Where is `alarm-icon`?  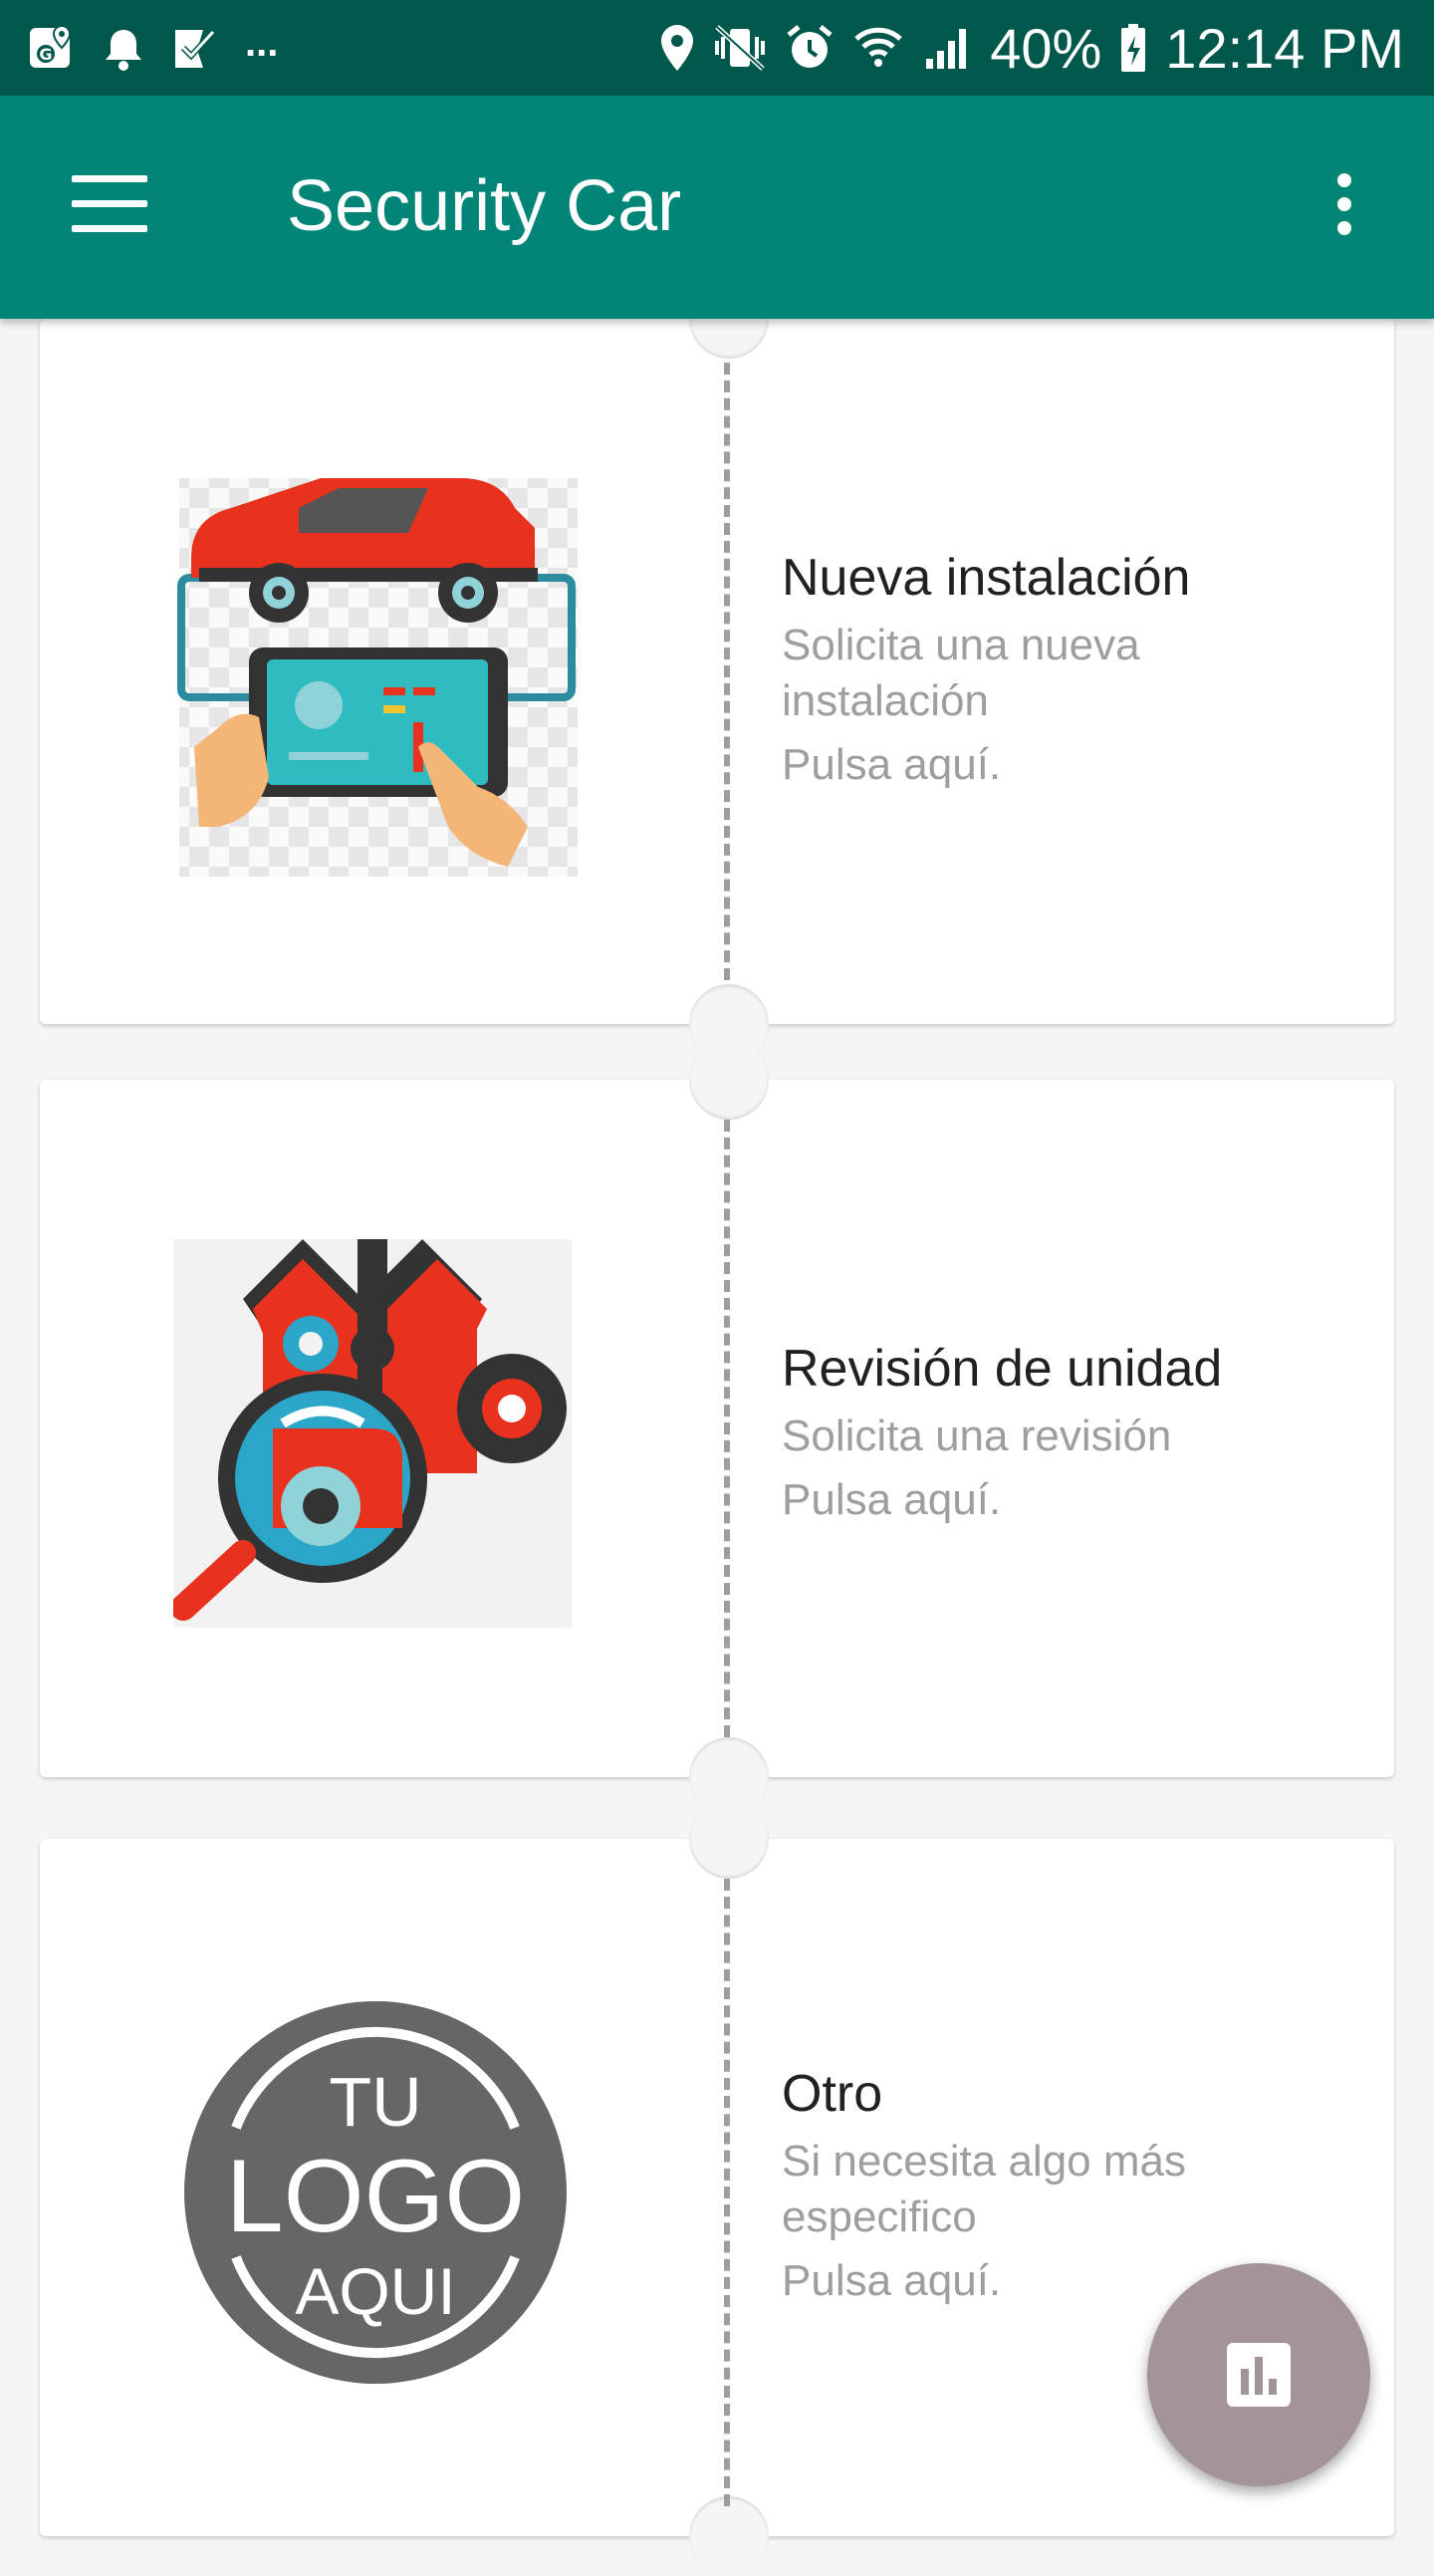 alarm-icon is located at coordinates (810, 48).